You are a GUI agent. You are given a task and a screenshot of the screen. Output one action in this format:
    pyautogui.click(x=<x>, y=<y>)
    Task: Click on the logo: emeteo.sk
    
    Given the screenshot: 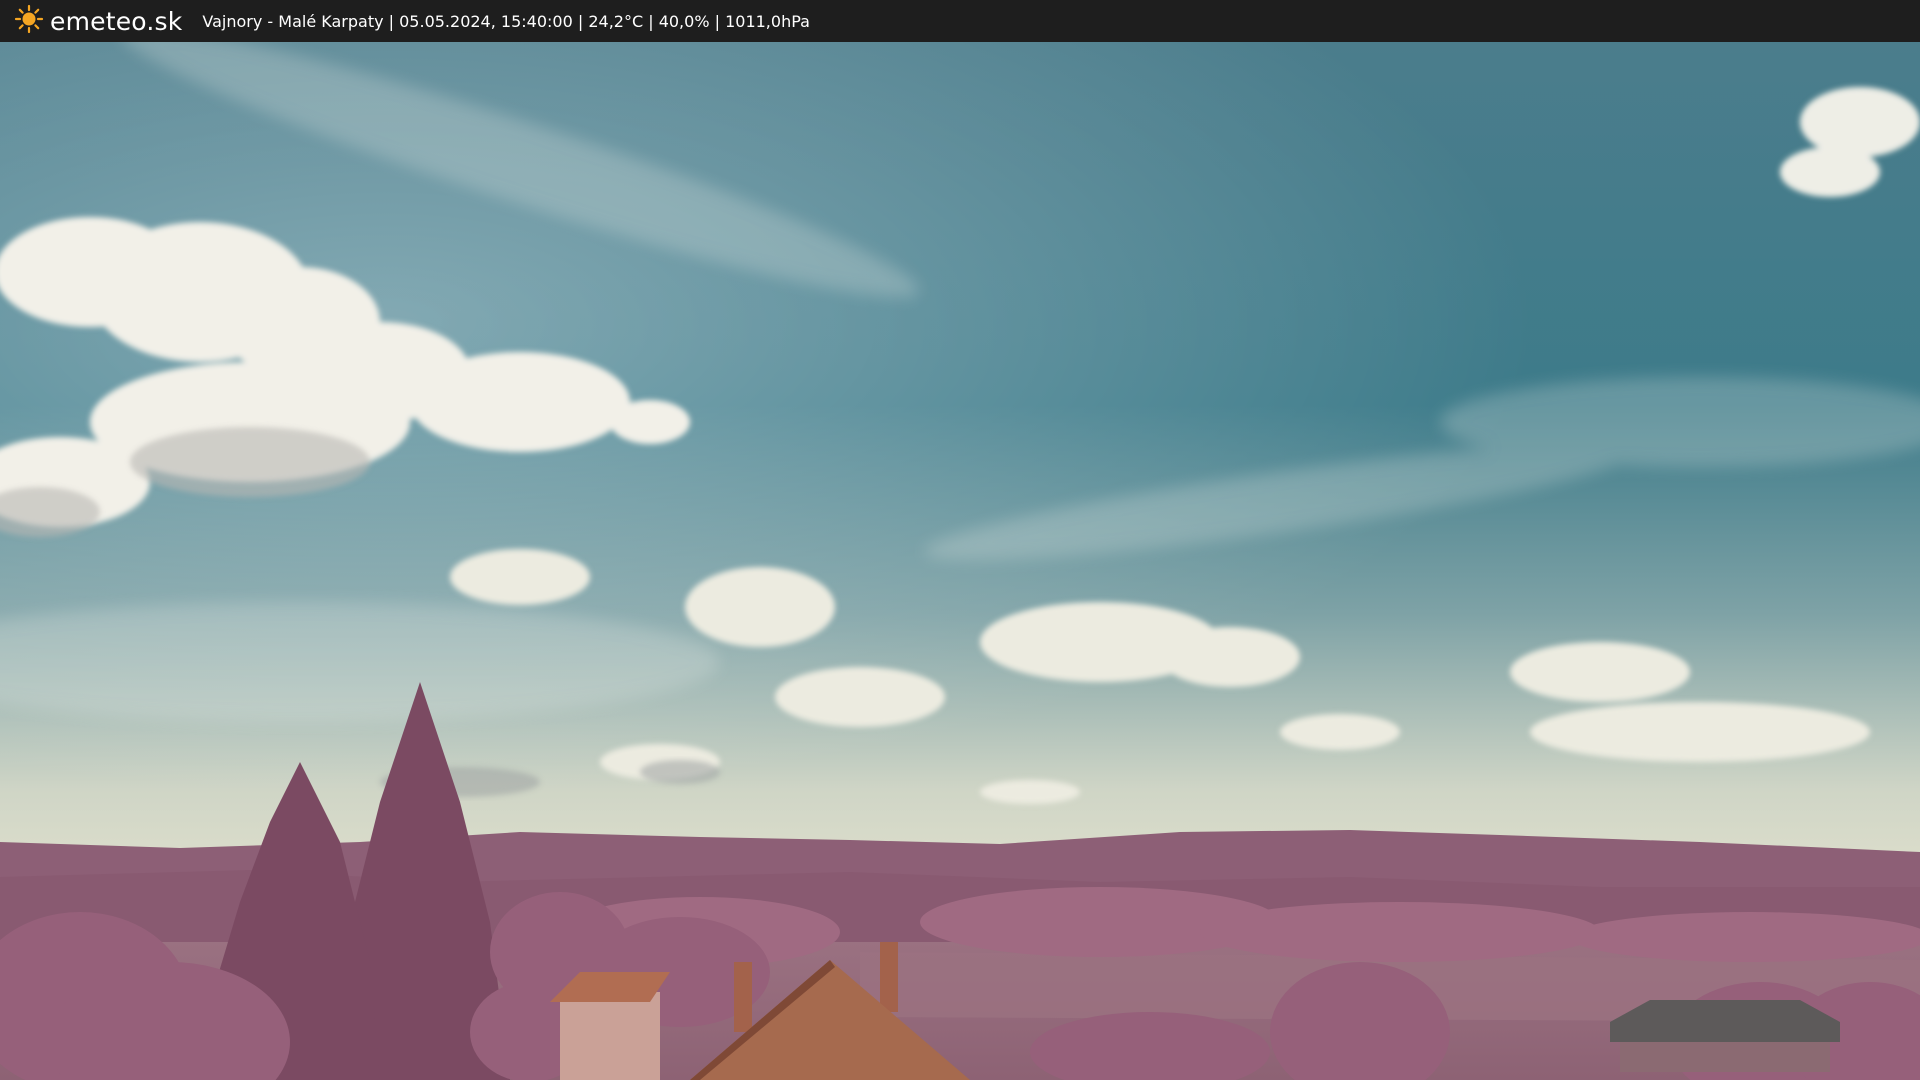 What is the action you would take?
    pyautogui.click(x=98, y=21)
    